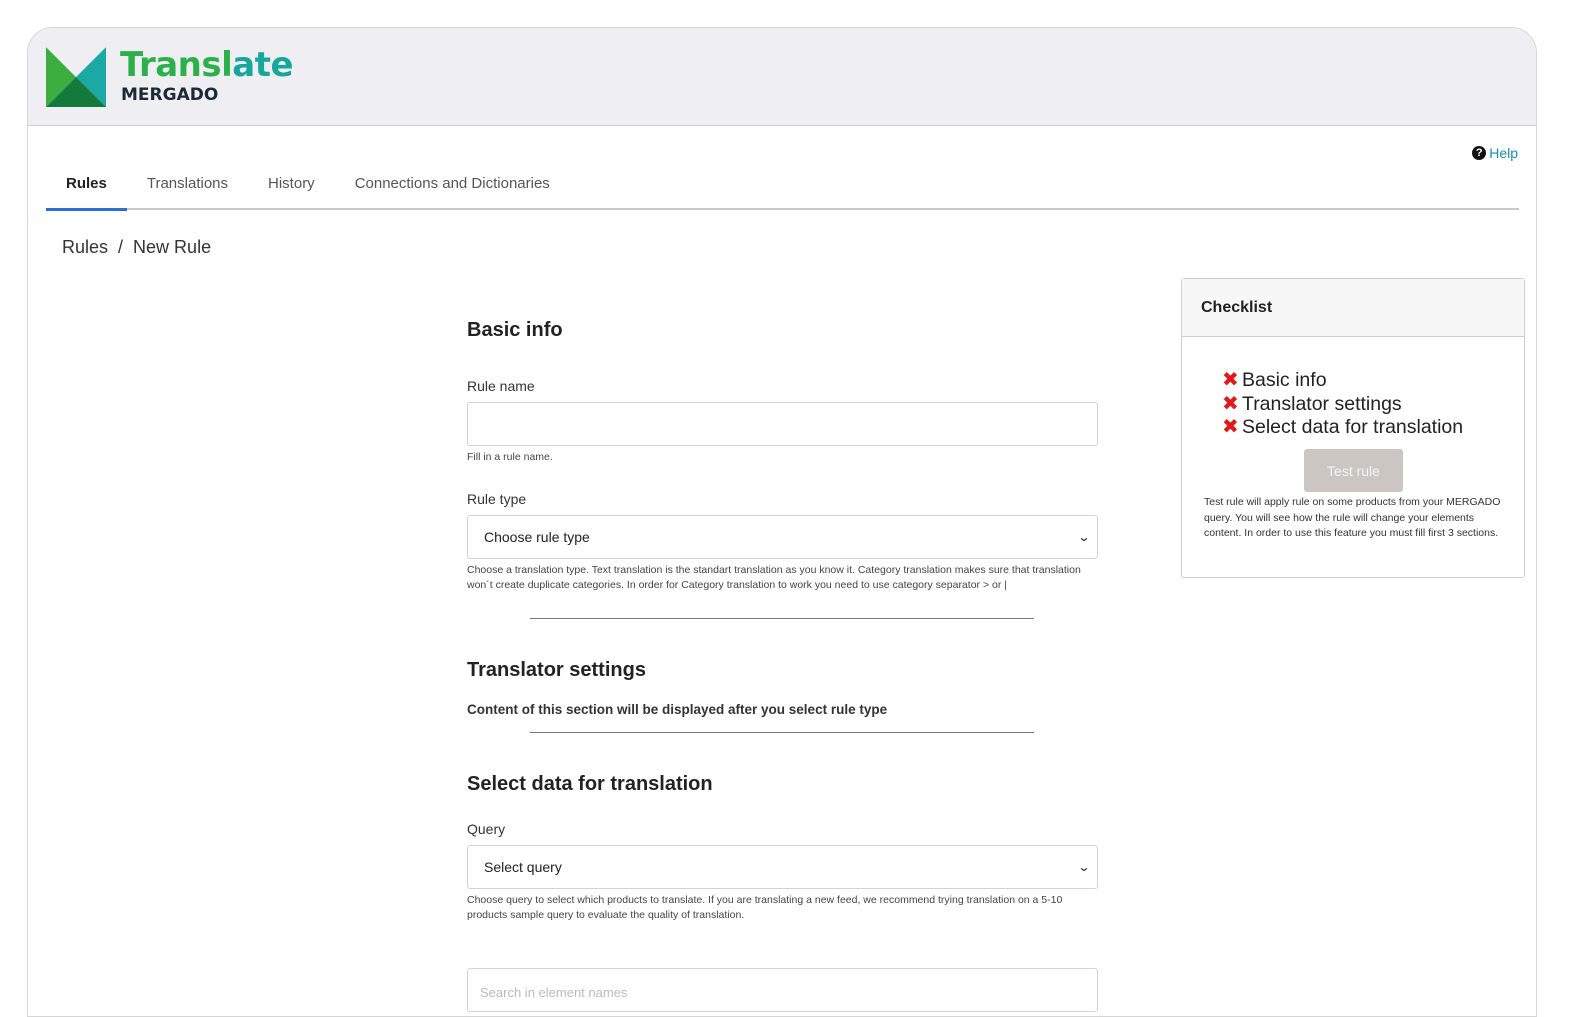 This screenshot has height=1017, width=1594. Describe the element at coordinates (1342, 381) in the screenshot. I see `checklist-item: ✖ Basic info` at that location.